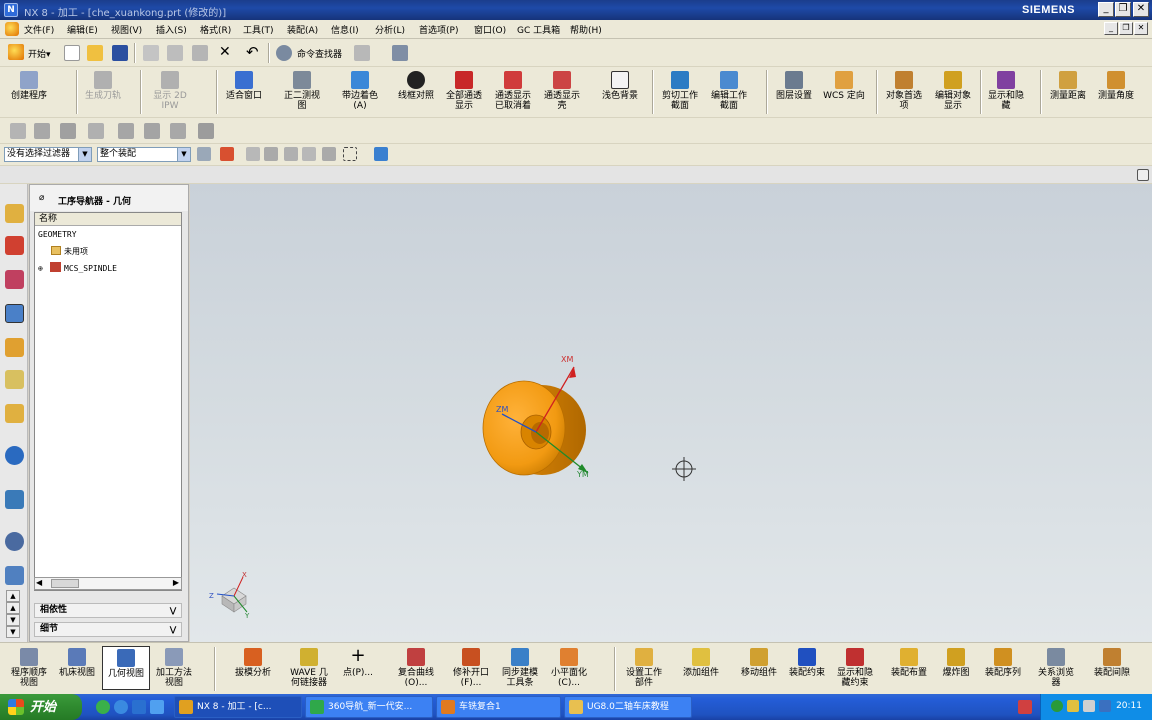 This screenshot has width=1152, height=720. I want to click on exploded-views-button: 爆炸图, so click(956, 663).